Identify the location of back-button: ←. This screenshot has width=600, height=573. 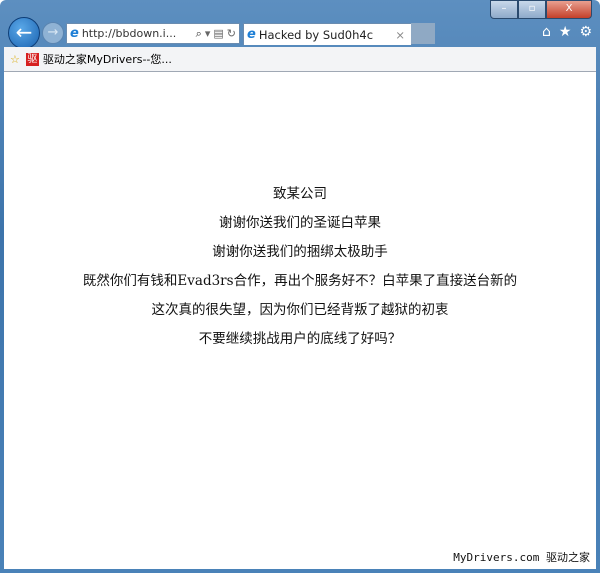
(24, 33).